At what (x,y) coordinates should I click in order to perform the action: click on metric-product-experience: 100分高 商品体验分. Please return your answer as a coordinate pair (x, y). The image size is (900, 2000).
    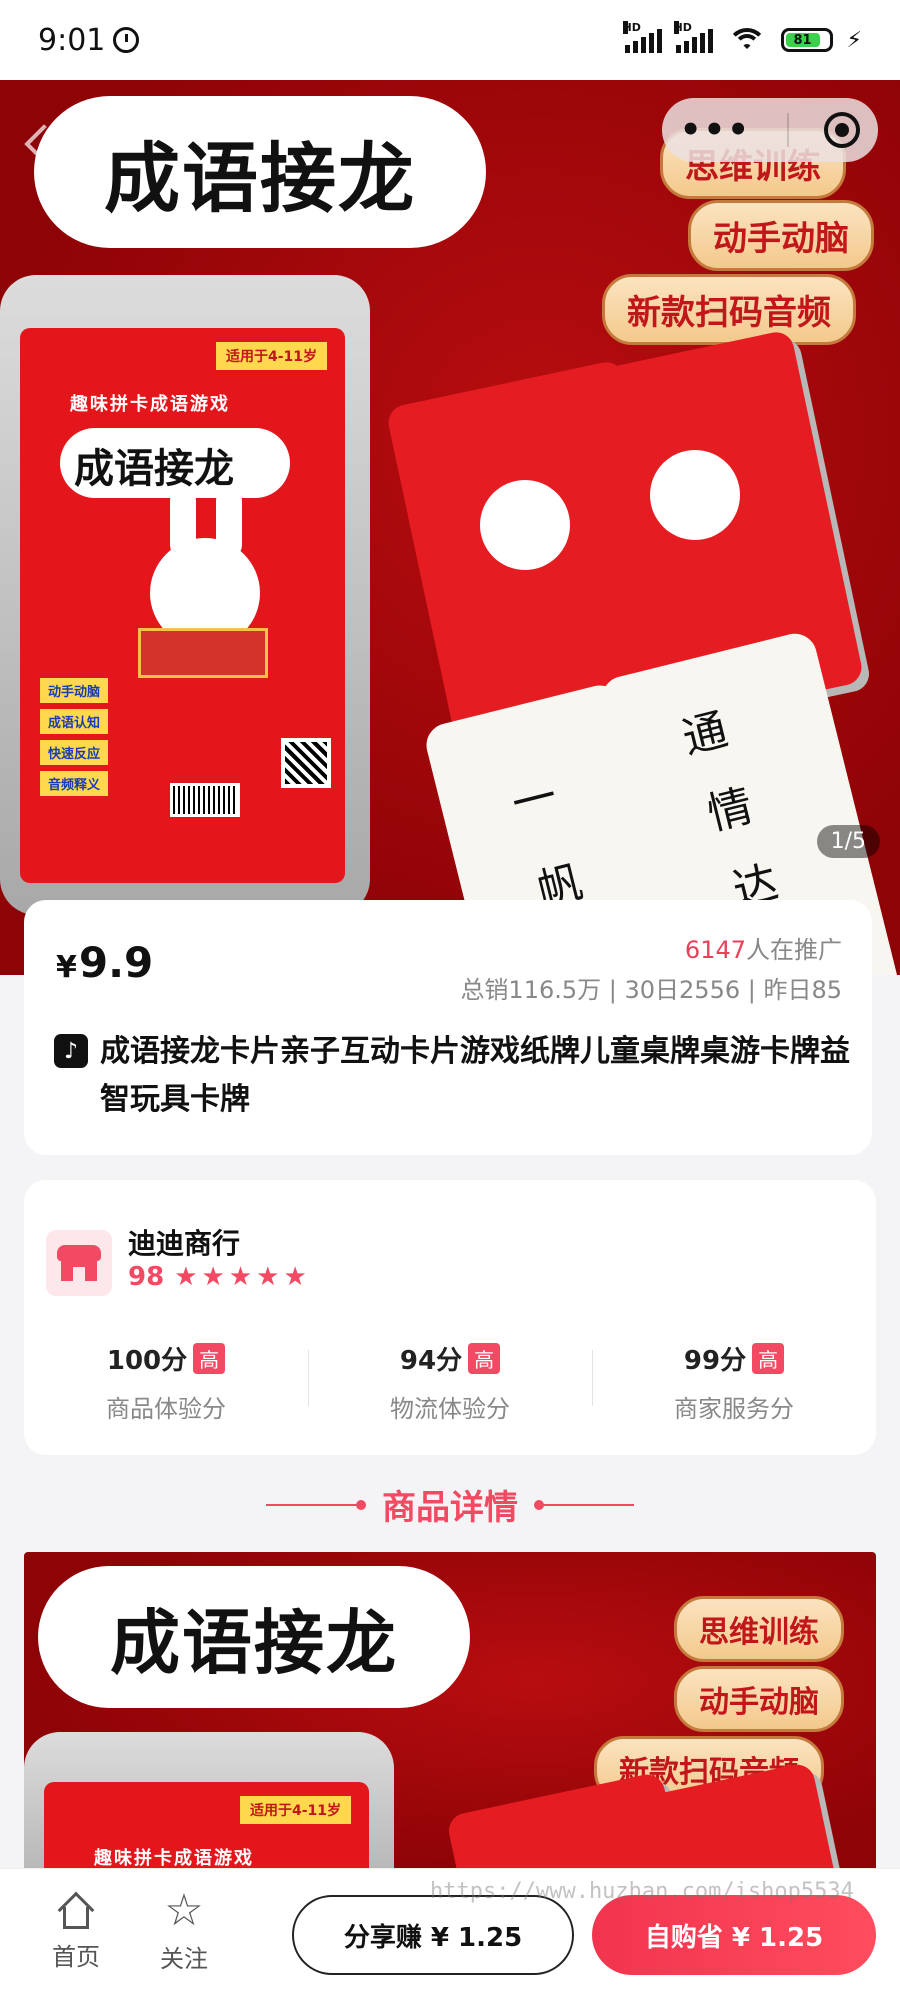
    Looking at the image, I should click on (166, 1382).